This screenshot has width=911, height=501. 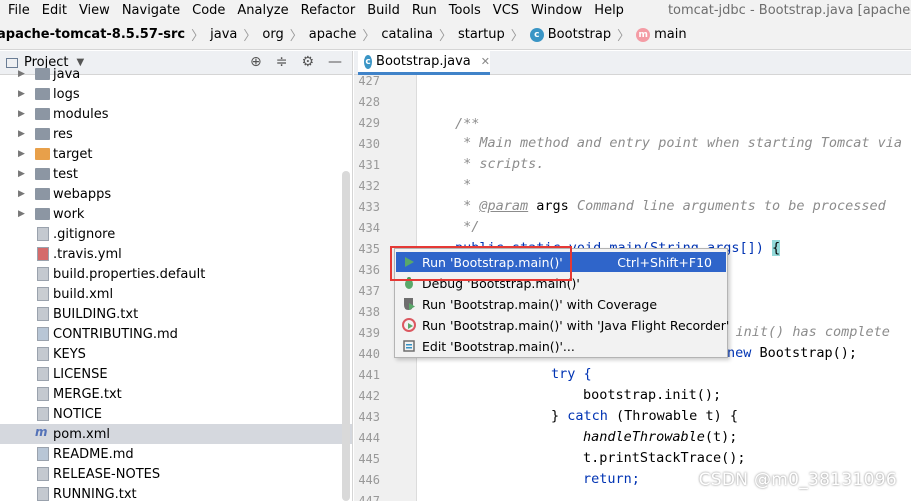 What do you see at coordinates (176, 414) in the screenshot?
I see `tree-item: NOTICE` at bounding box center [176, 414].